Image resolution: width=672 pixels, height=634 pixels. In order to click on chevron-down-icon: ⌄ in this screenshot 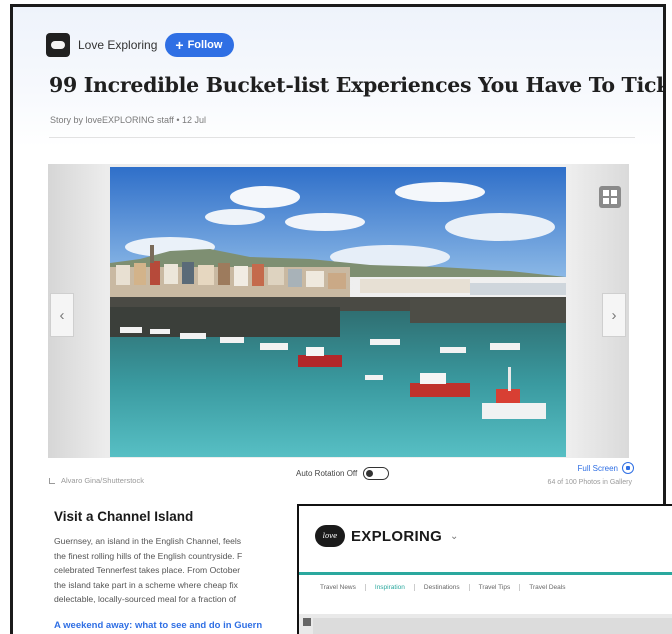, I will do `click(454, 536)`.